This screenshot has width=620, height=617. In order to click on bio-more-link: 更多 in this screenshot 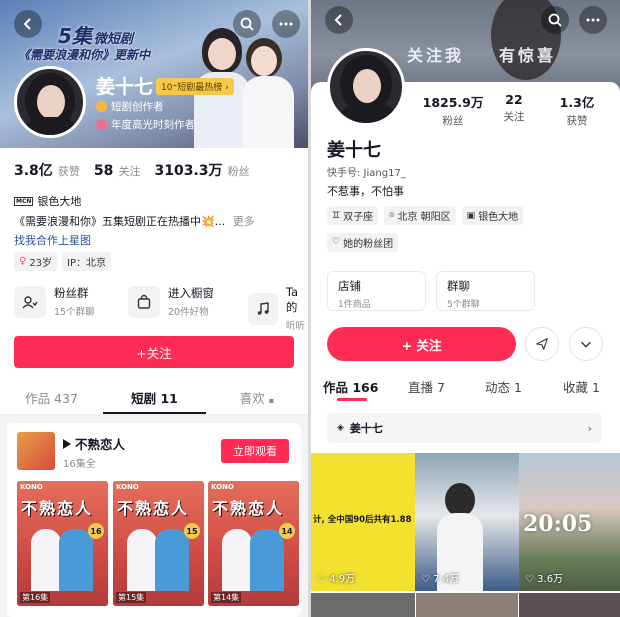, I will do `click(244, 221)`.